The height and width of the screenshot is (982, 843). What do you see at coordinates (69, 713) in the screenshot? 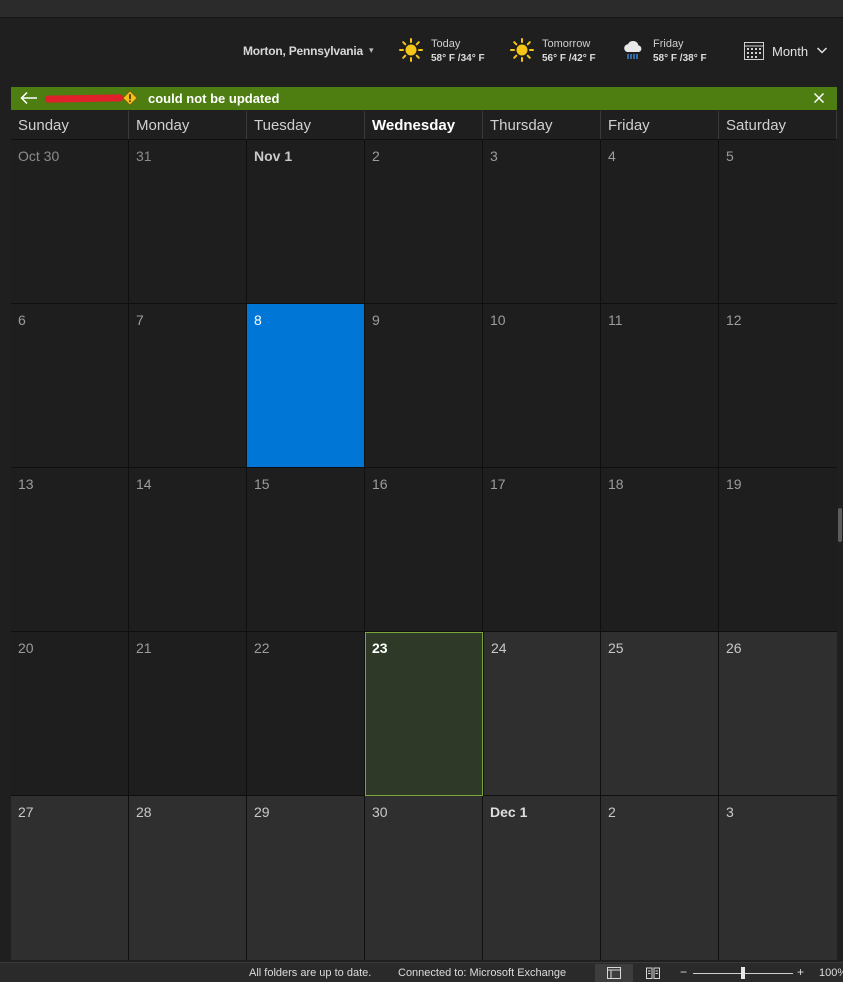
I see `day-cell: 20` at bounding box center [69, 713].